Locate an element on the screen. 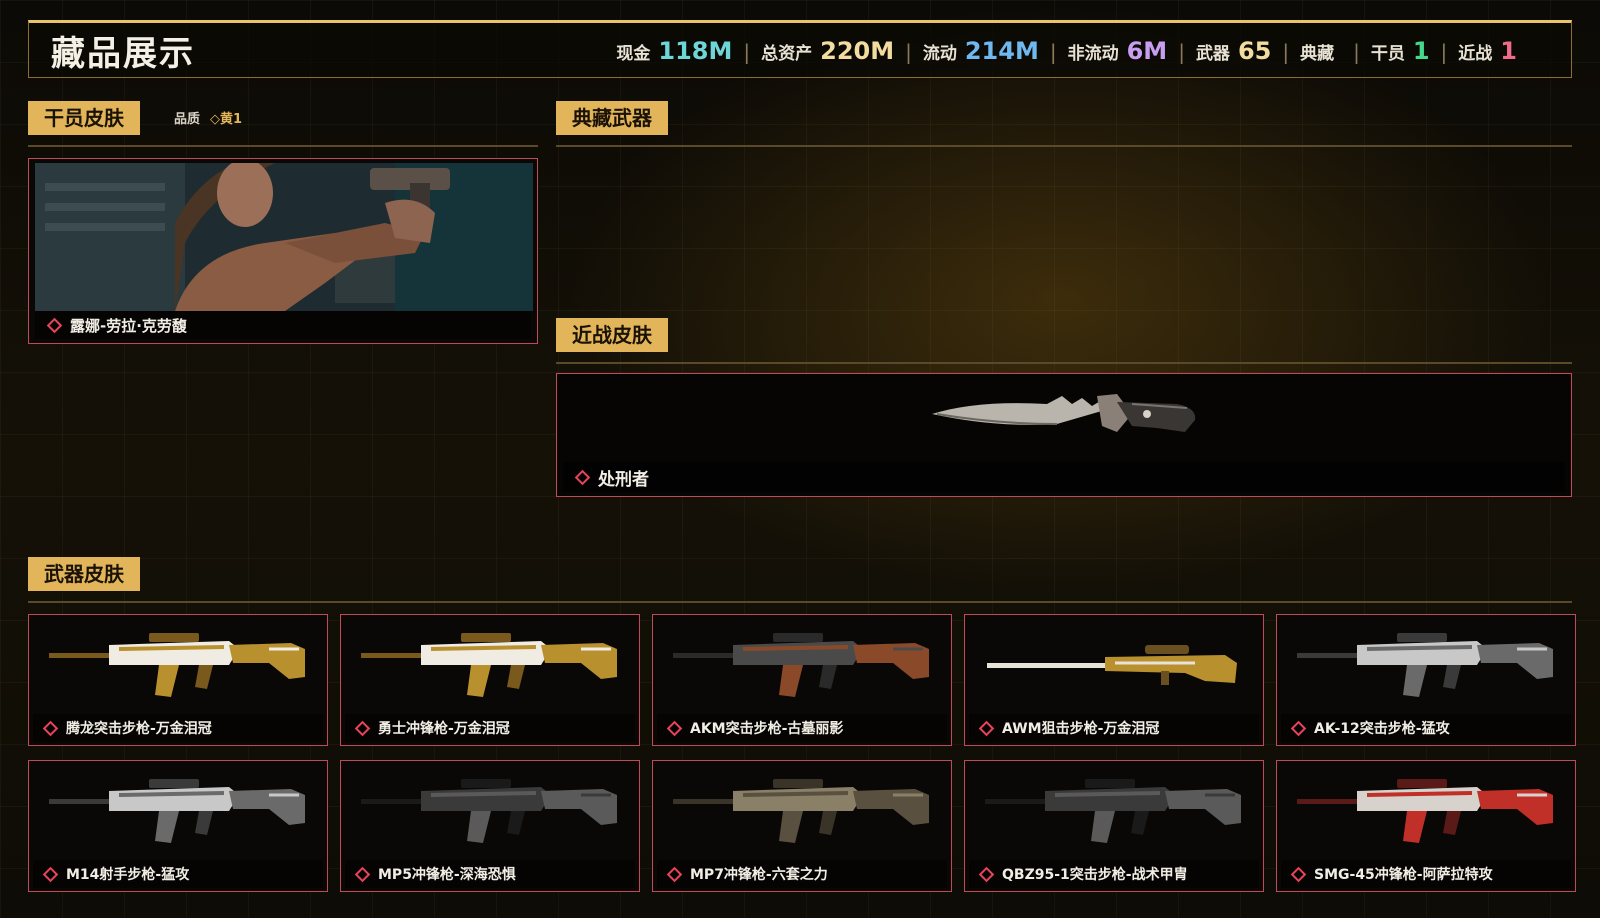 The width and height of the screenshot is (1600, 918). stat-label: 干员 is located at coordinates (1387, 54).